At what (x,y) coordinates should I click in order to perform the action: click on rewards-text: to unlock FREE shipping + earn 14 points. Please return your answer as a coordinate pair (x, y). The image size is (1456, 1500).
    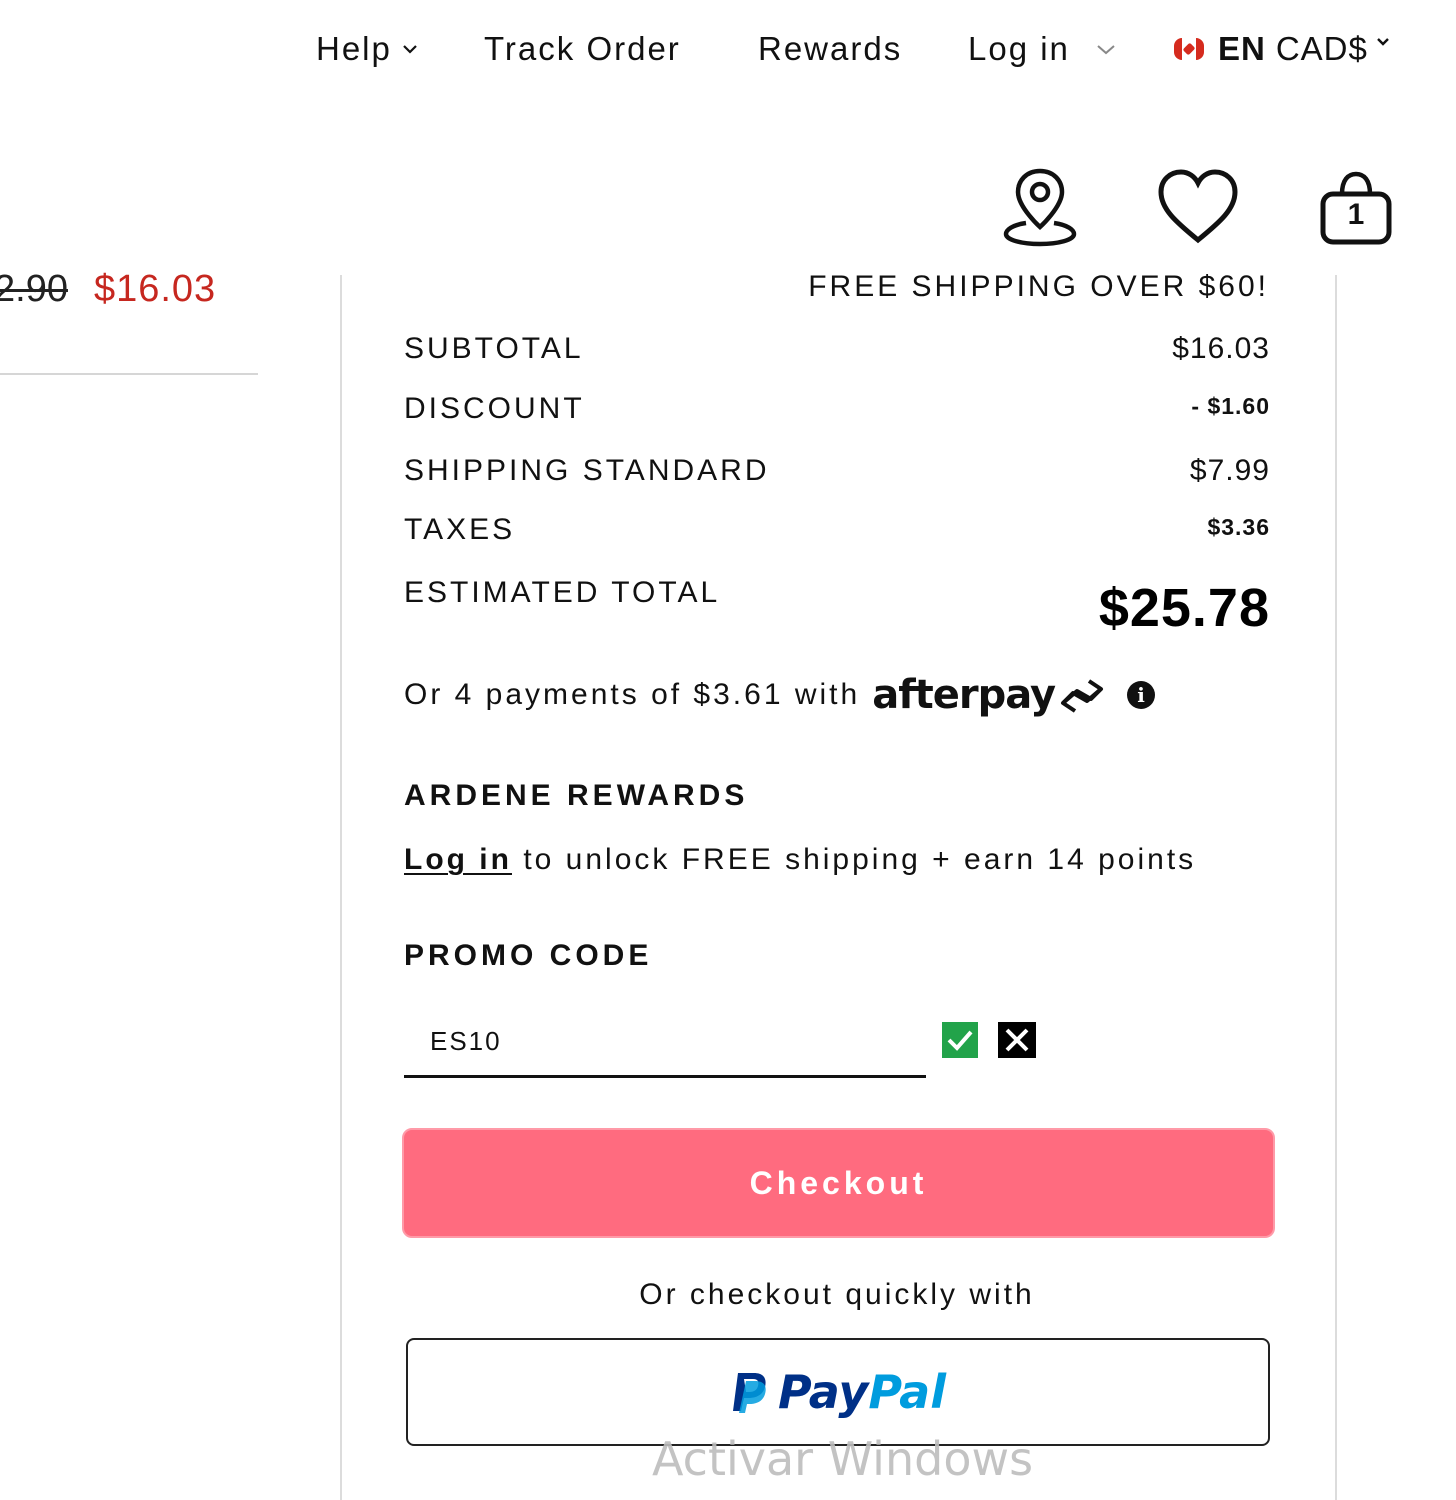
    Looking at the image, I should click on (854, 859).